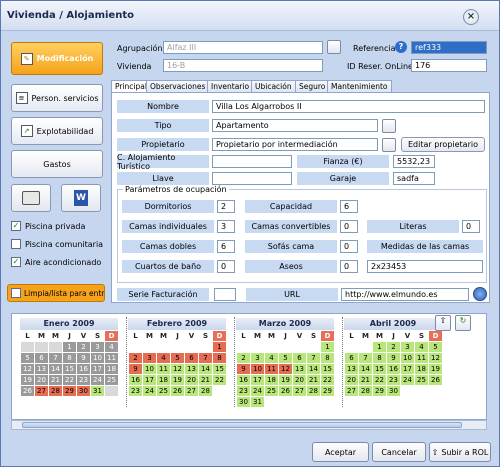 This screenshot has height=467, width=500. I want to click on scroll-thumb, so click(242, 425).